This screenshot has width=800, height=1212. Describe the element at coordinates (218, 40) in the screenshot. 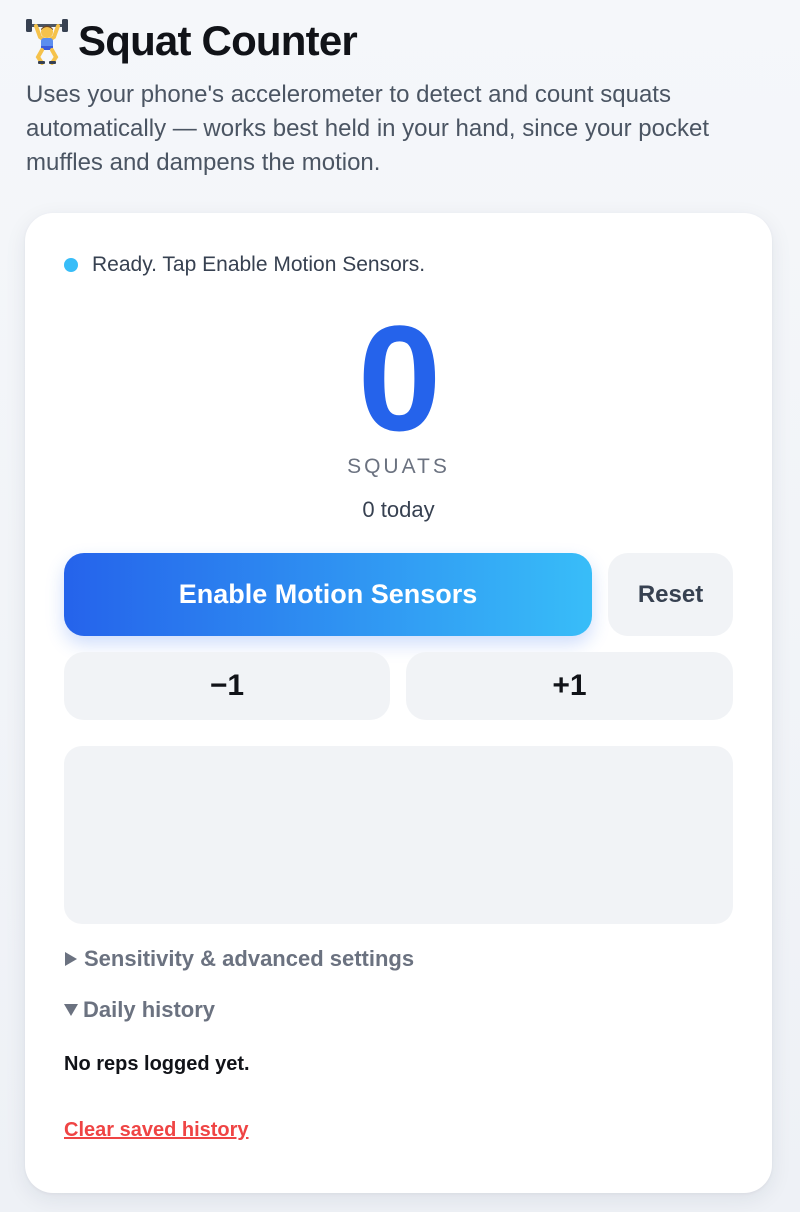

I see `page-title: Squat Counter` at that location.